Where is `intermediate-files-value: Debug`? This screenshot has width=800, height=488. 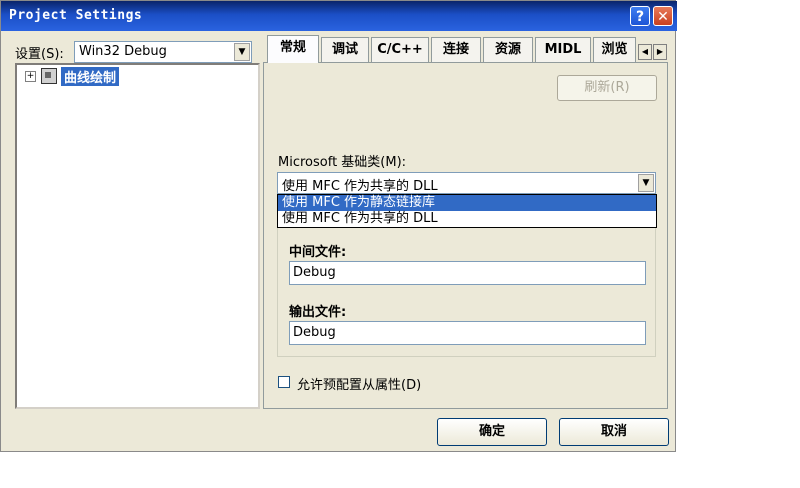
intermediate-files-value: Debug is located at coordinates (314, 272).